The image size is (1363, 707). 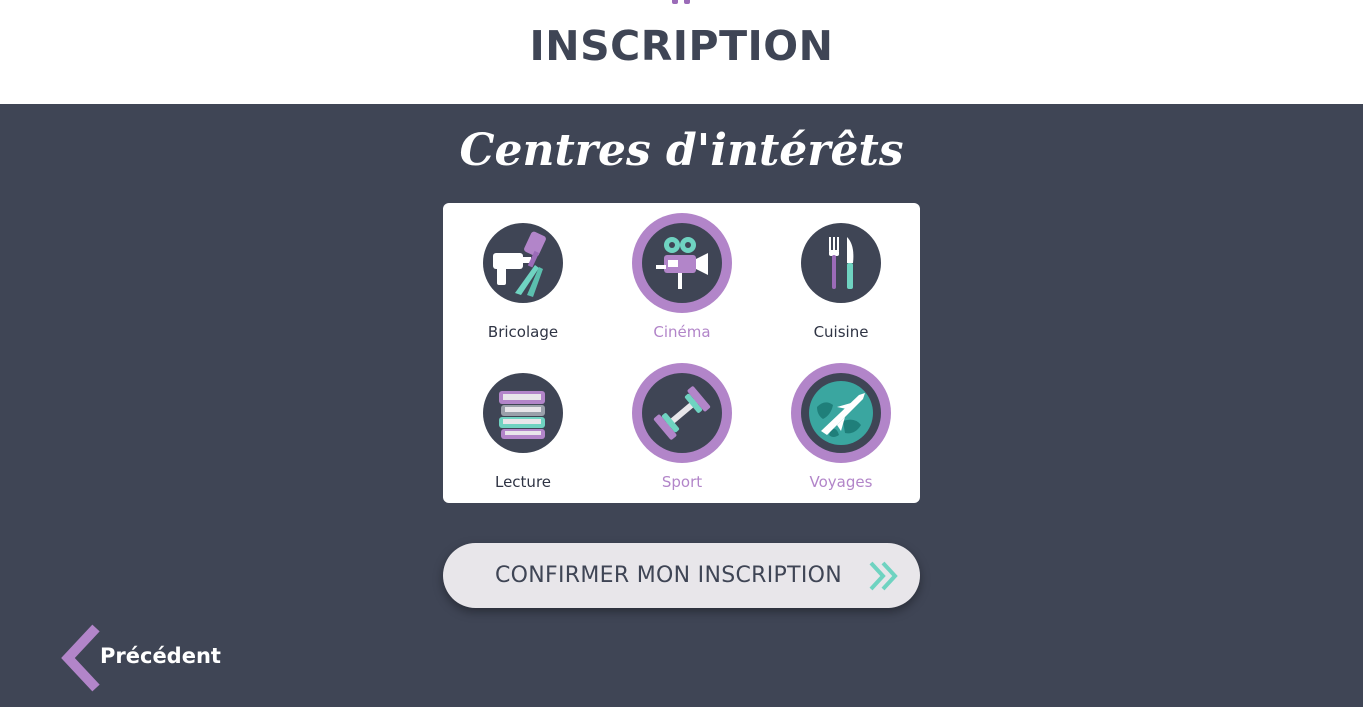 What do you see at coordinates (841, 263) in the screenshot?
I see `fork-knife-icon` at bounding box center [841, 263].